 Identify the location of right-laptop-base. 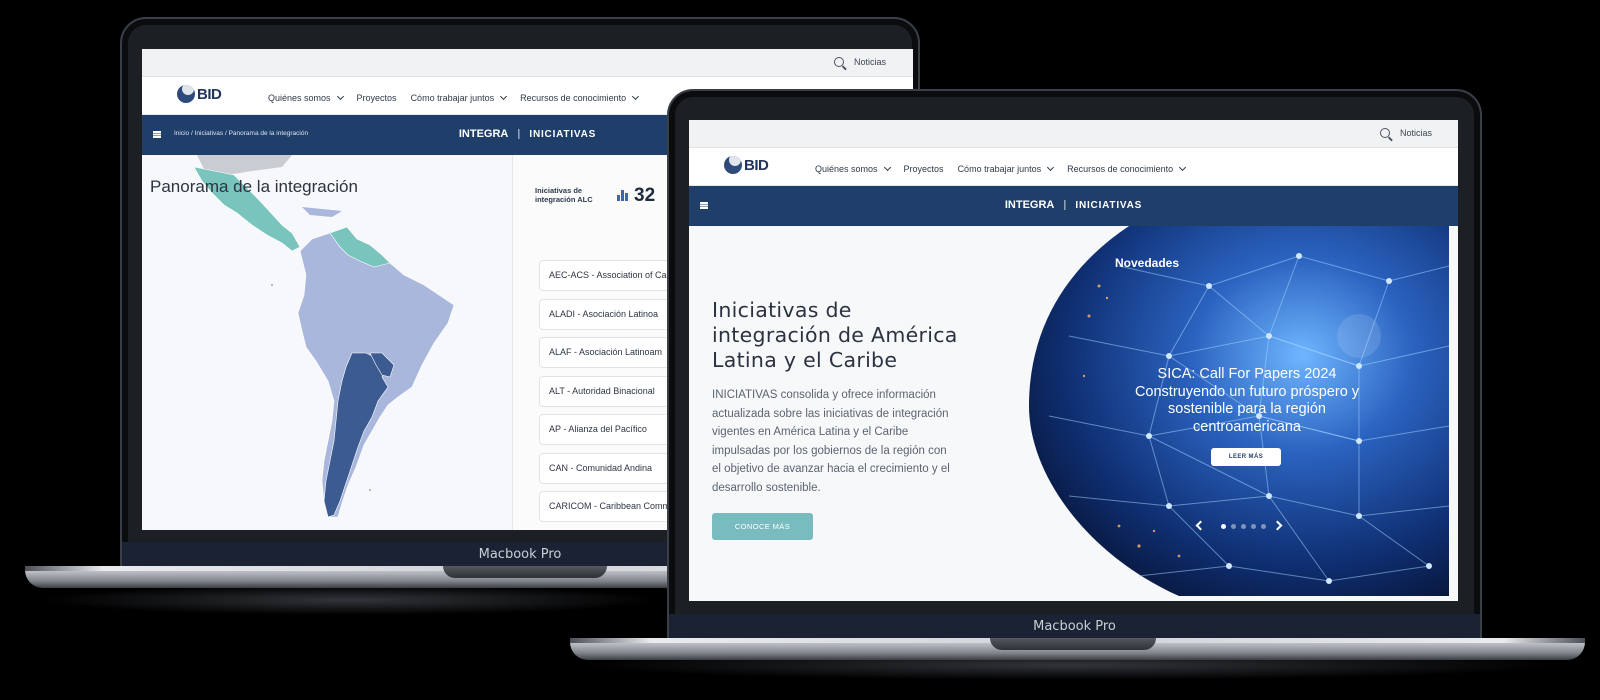
(1077, 649).